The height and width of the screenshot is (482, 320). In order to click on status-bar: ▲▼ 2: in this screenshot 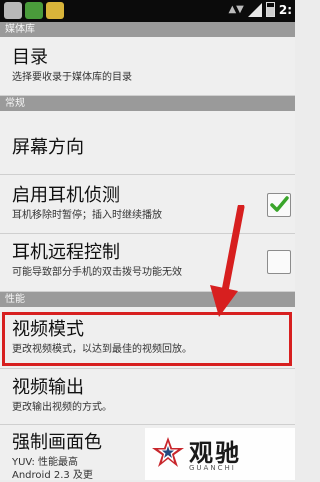, I will do `click(147, 11)`.